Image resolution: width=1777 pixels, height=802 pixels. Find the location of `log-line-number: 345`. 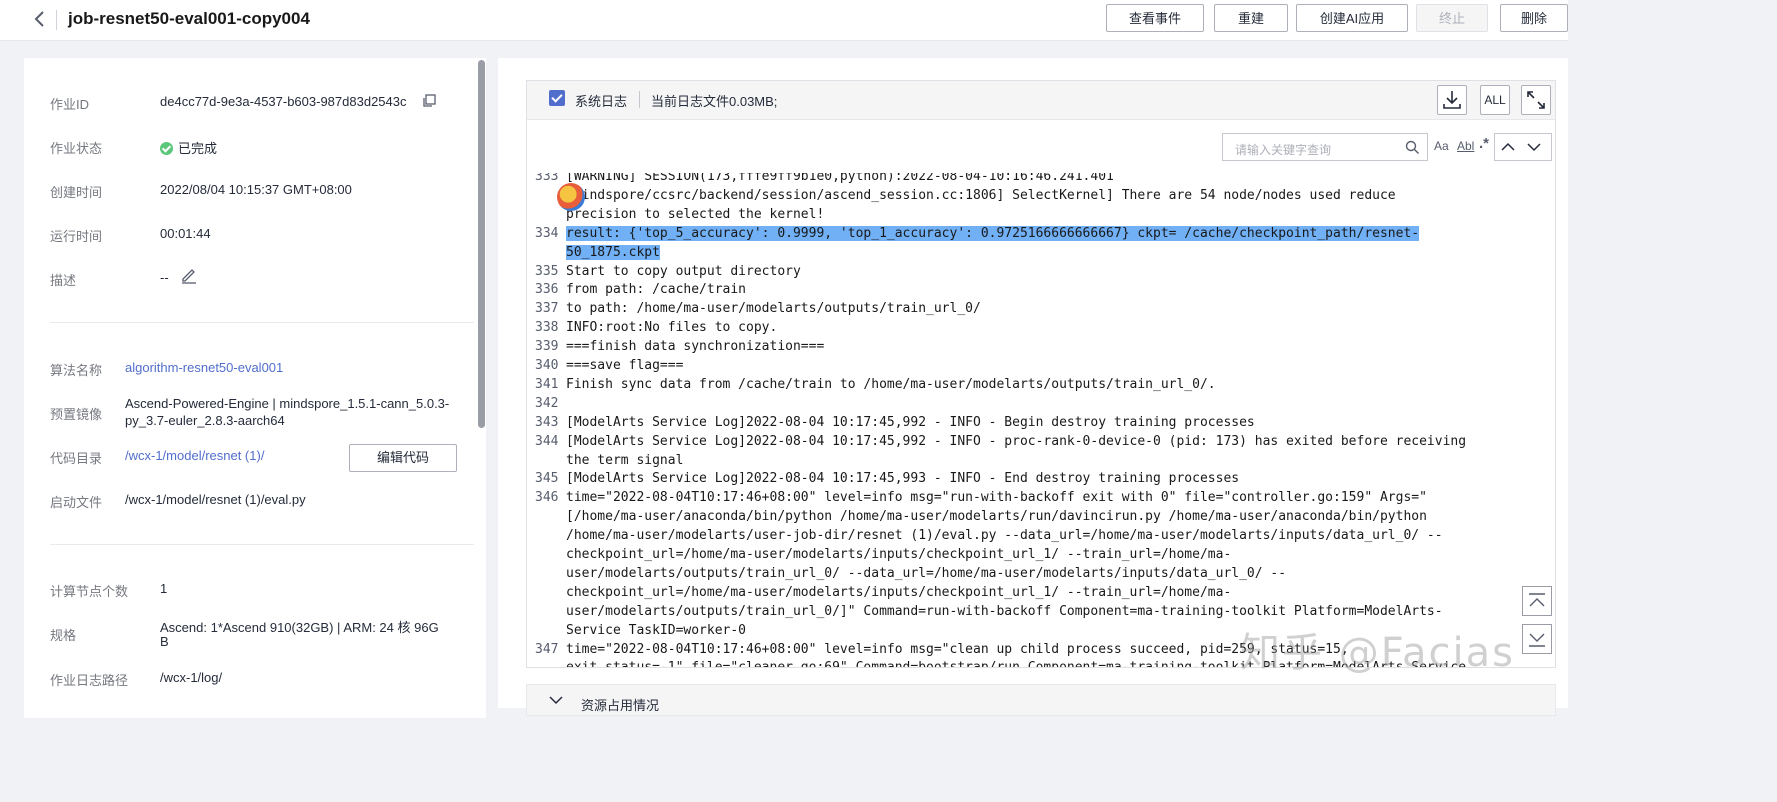

log-line-number: 345 is located at coordinates (547, 479).